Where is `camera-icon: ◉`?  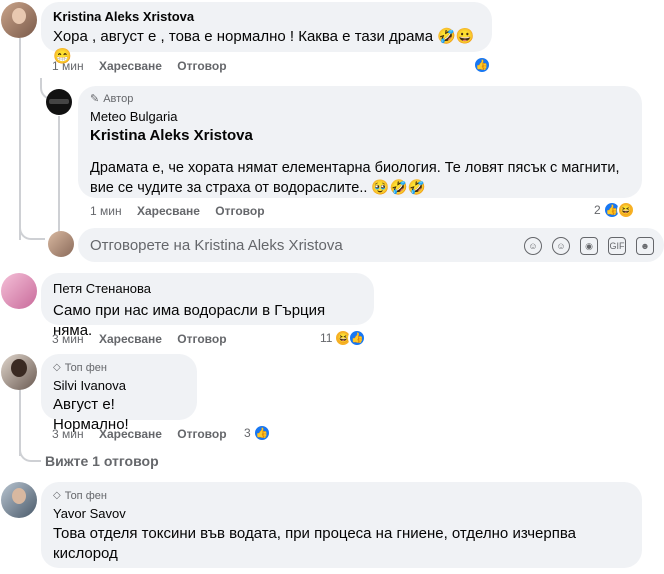
camera-icon: ◉ is located at coordinates (589, 246).